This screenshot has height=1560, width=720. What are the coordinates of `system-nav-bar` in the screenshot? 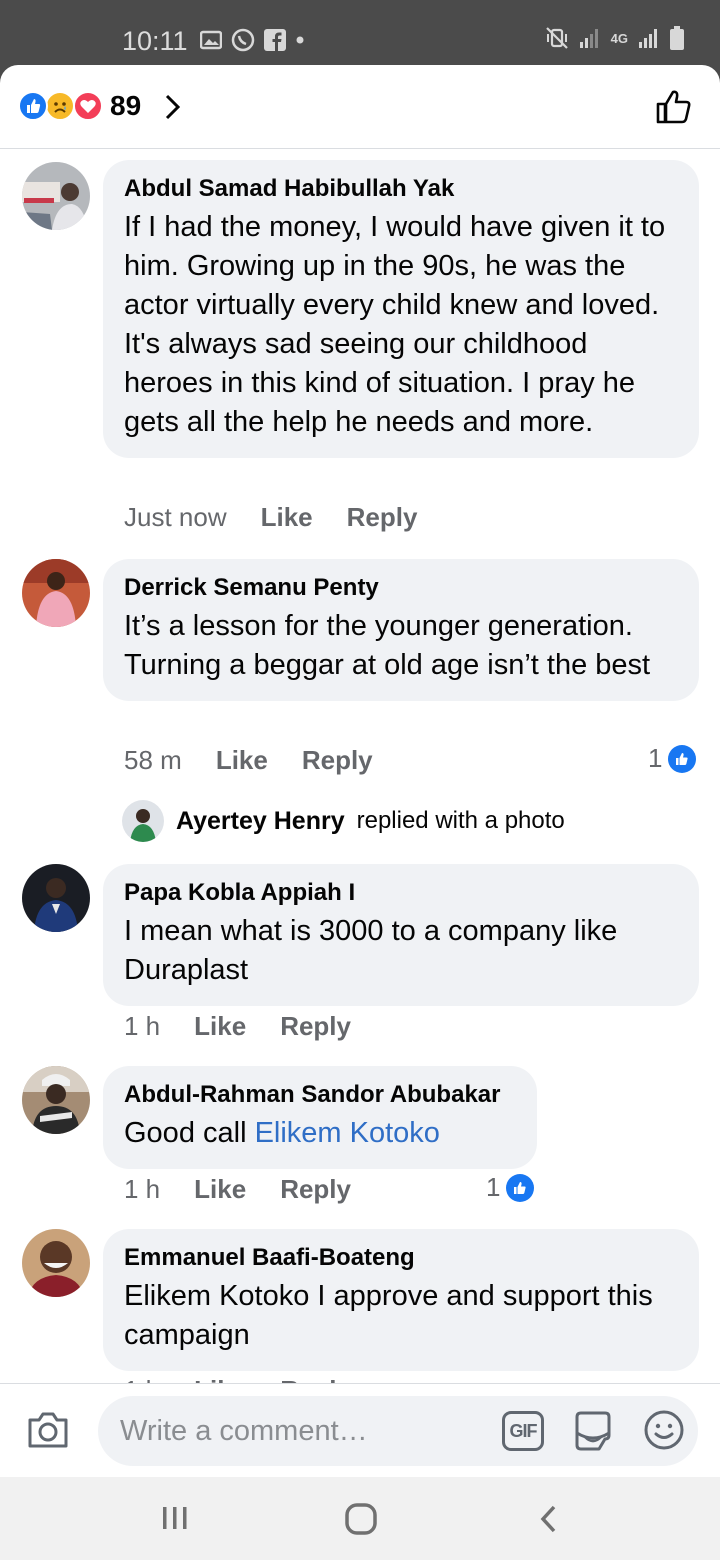 It's located at (360, 1518).